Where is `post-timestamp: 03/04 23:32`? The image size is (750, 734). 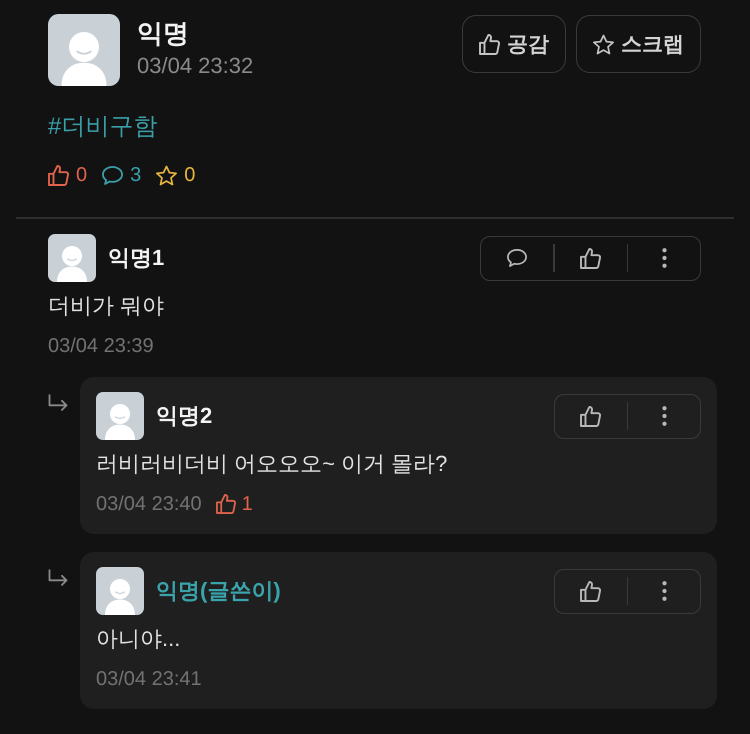 post-timestamp: 03/04 23:32 is located at coordinates (195, 66).